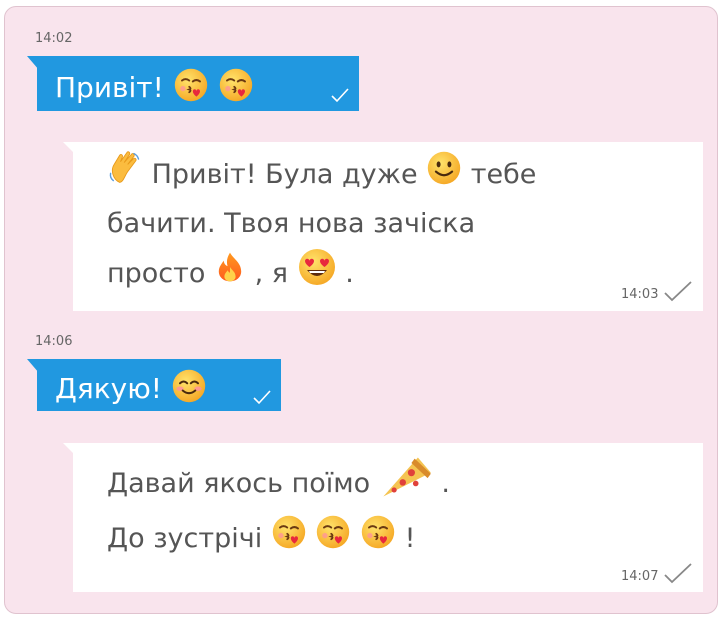 Image resolution: width=723 pixels, height=620 pixels. I want to click on smiling-face-with-blush-icon, so click(189, 390).